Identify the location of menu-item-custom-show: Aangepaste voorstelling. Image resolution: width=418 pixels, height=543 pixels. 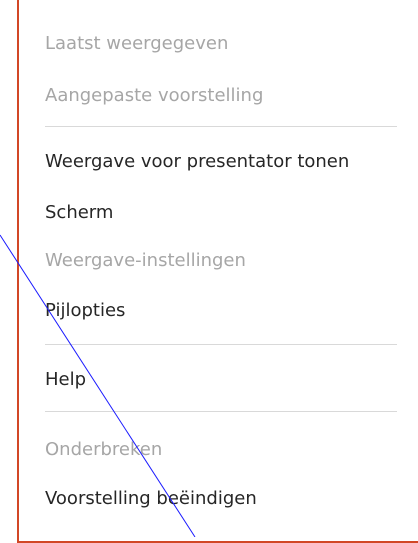
(231, 95).